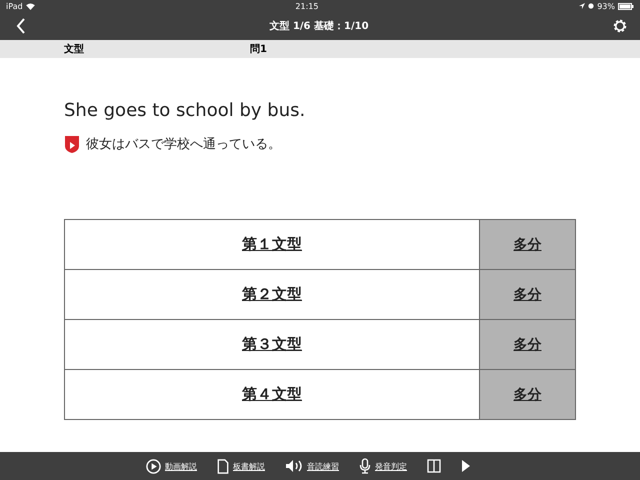 The width and height of the screenshot is (640, 480). I want to click on location-icon, so click(582, 6).